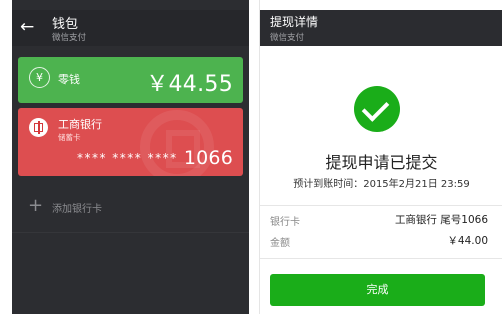 Image resolution: width=502 pixels, height=314 pixels. What do you see at coordinates (65, 24) in the screenshot?
I see `page-title: 钱包` at bounding box center [65, 24].